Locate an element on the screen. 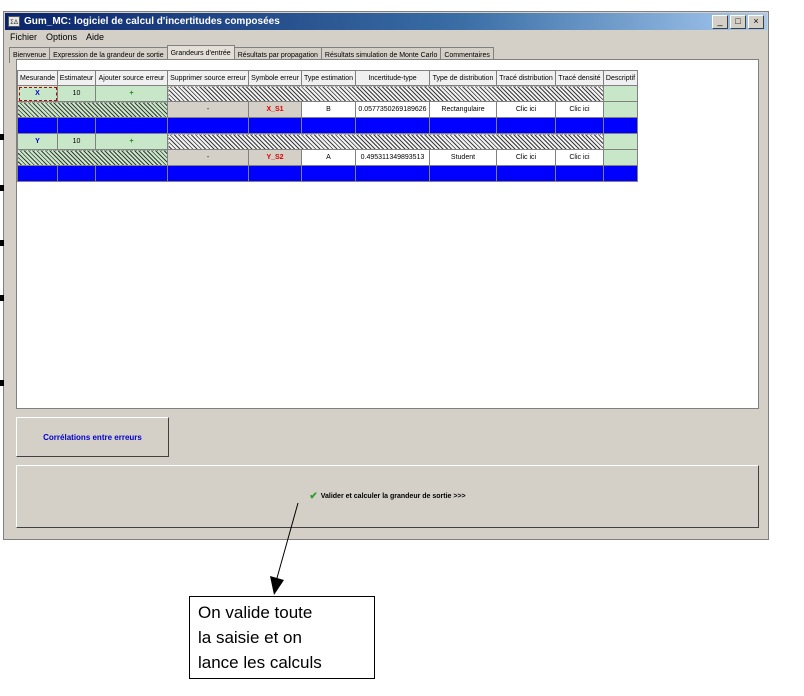  callout-line: On valide toute is located at coordinates (255, 612).